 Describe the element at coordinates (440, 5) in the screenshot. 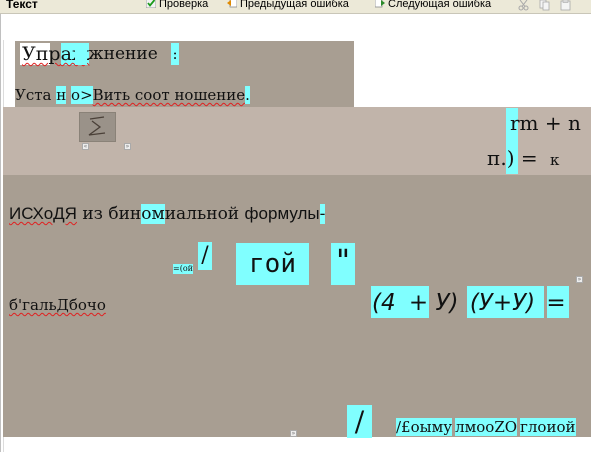

I see `next-error-label: Следующая ошибка` at that location.